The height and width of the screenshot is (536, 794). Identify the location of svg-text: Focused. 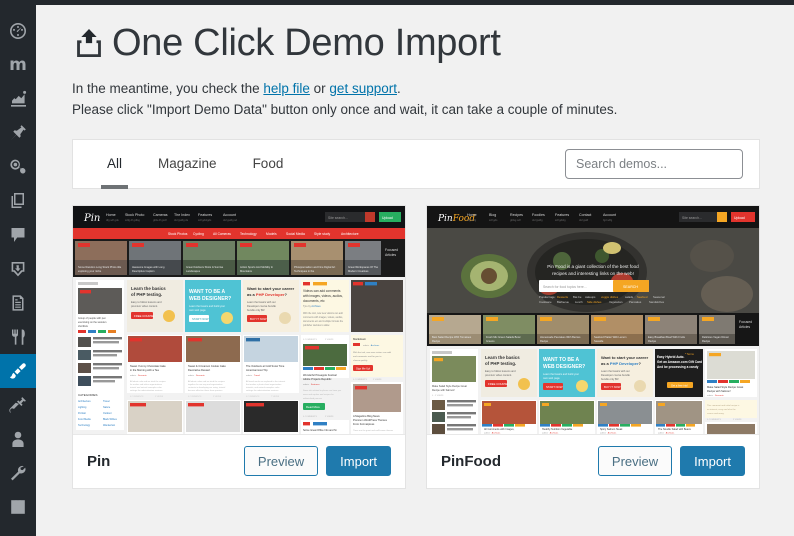
(745, 322).